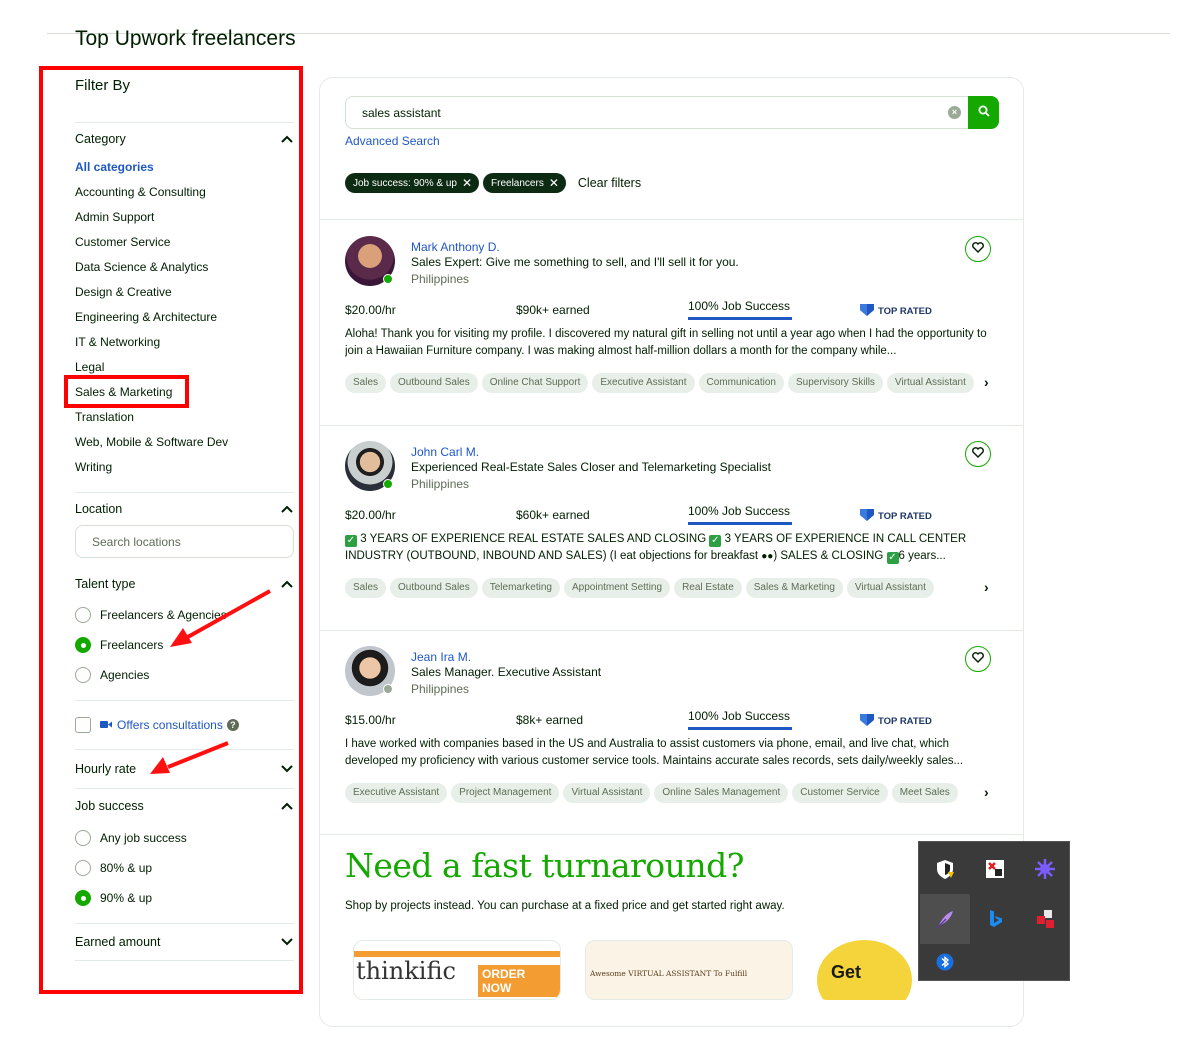  I want to click on app-cubes-icon, so click(1045, 919).